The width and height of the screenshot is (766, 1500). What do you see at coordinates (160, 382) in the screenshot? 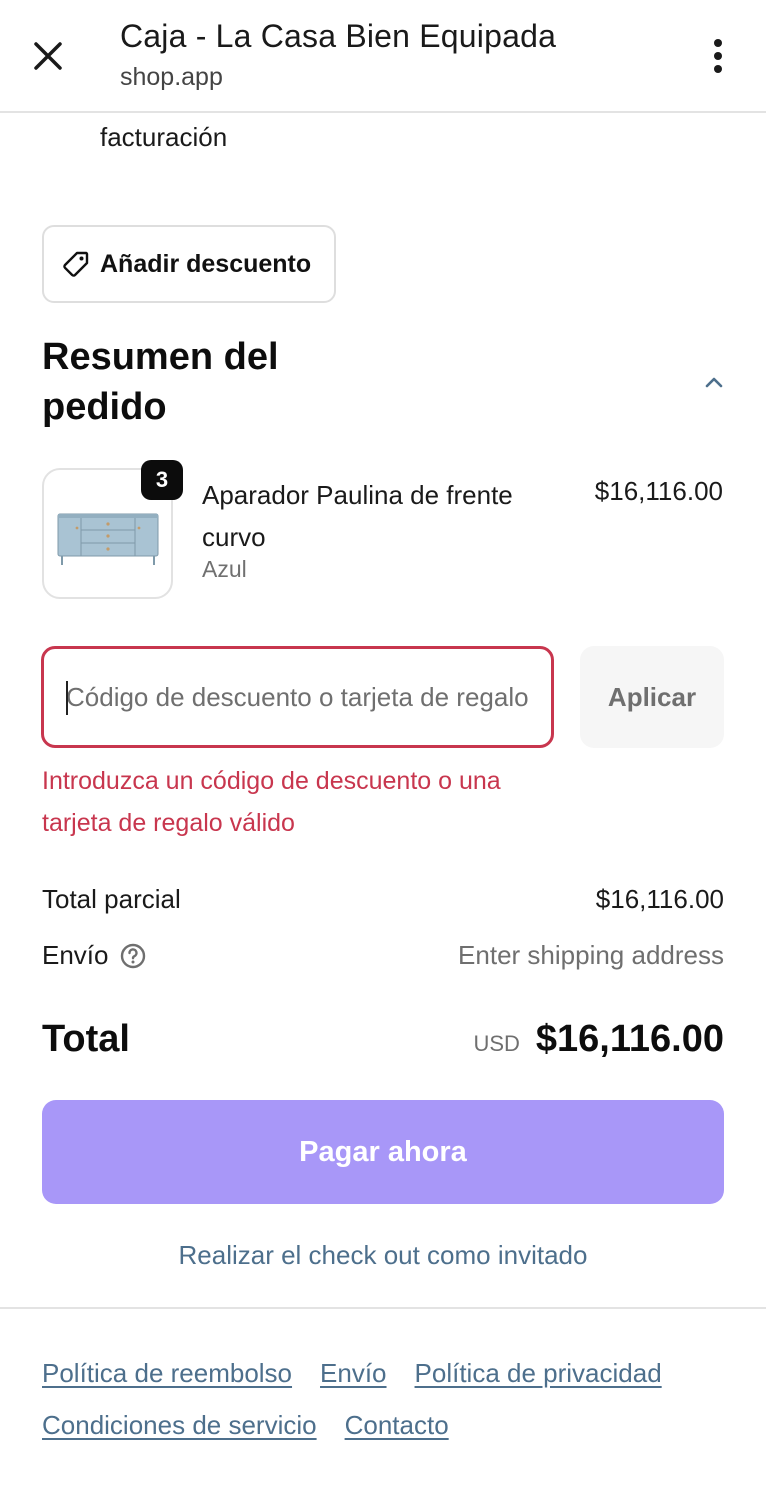
I see `order-summary-heading: Resumen del pedido` at bounding box center [160, 382].